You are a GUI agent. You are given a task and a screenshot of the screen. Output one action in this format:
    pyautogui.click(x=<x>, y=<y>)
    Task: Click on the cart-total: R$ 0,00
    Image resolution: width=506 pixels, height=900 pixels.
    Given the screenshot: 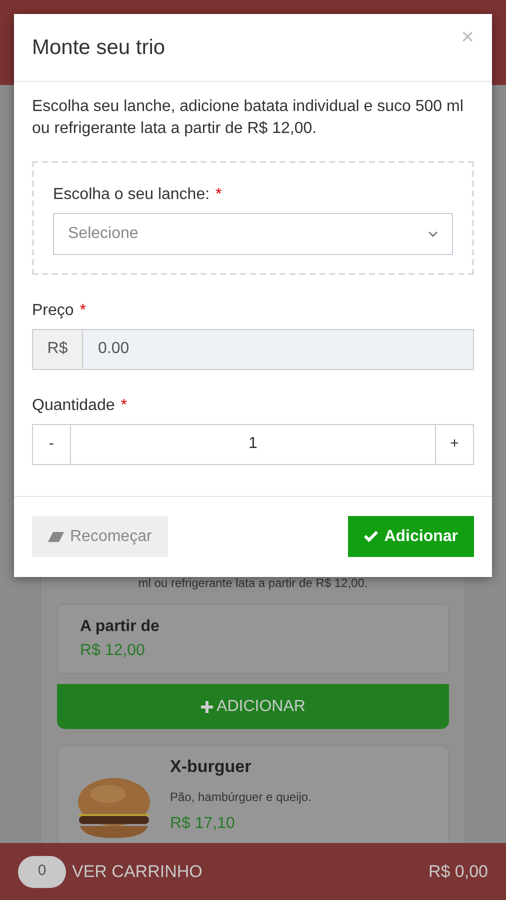 What is the action you would take?
    pyautogui.click(x=458, y=871)
    